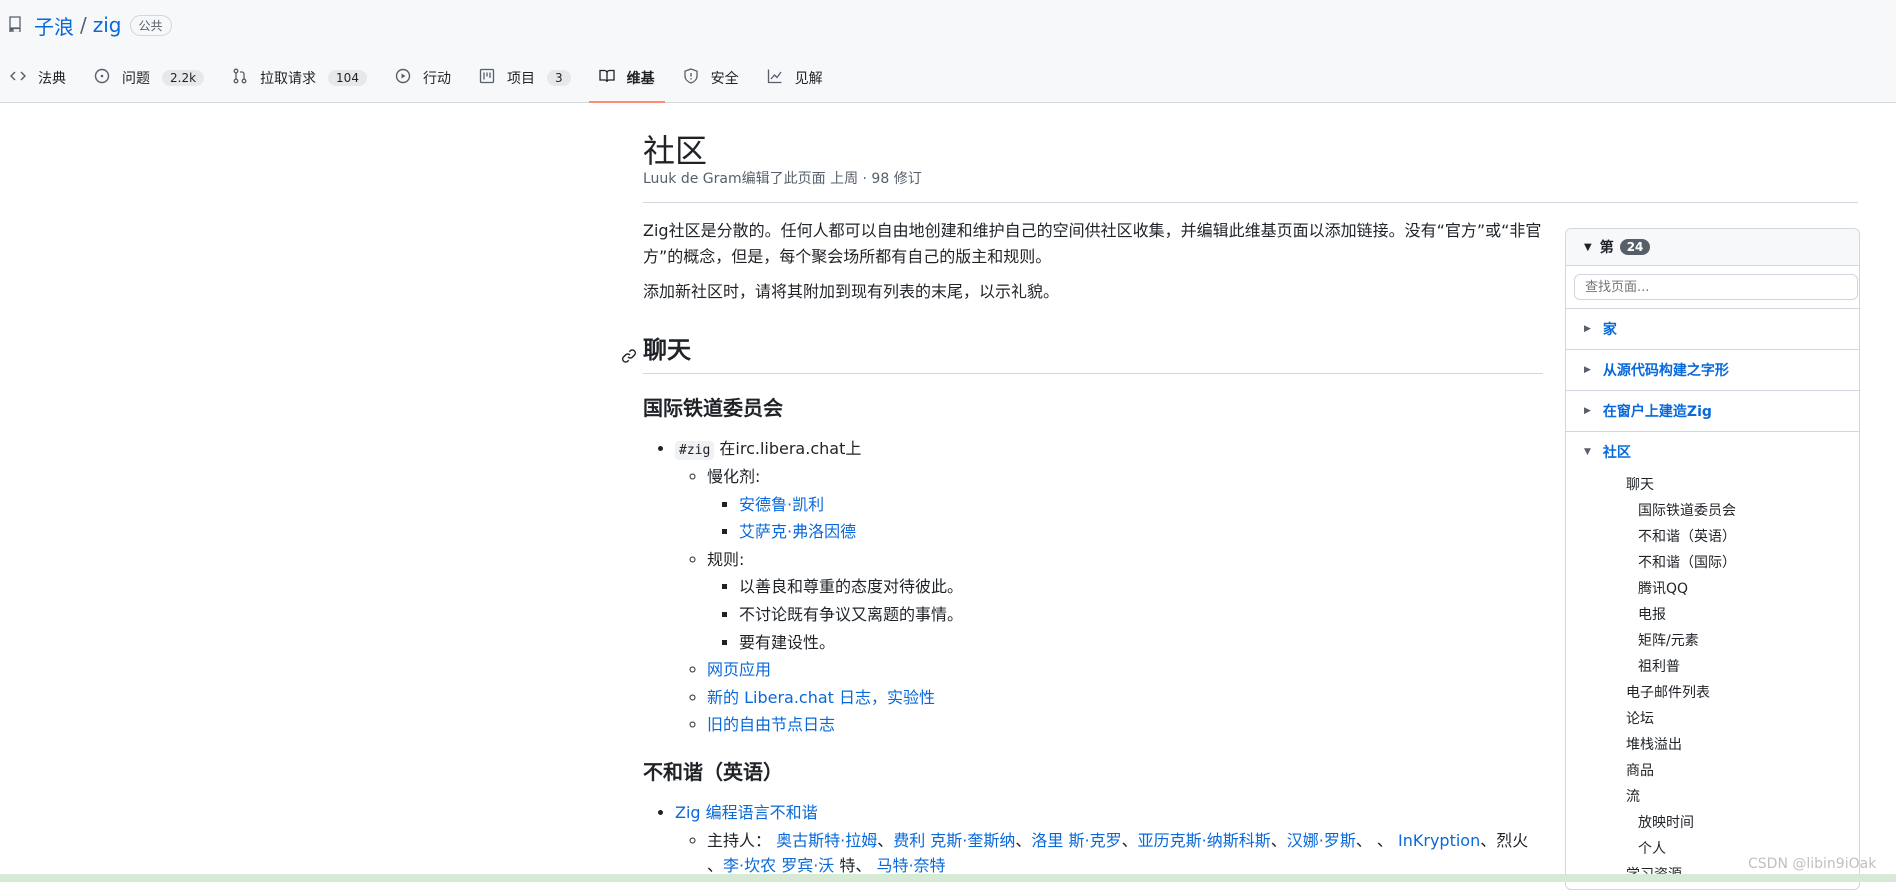 The image size is (1896, 890). What do you see at coordinates (695, 451) in the screenshot?
I see `irc-channel-code: #zig` at bounding box center [695, 451].